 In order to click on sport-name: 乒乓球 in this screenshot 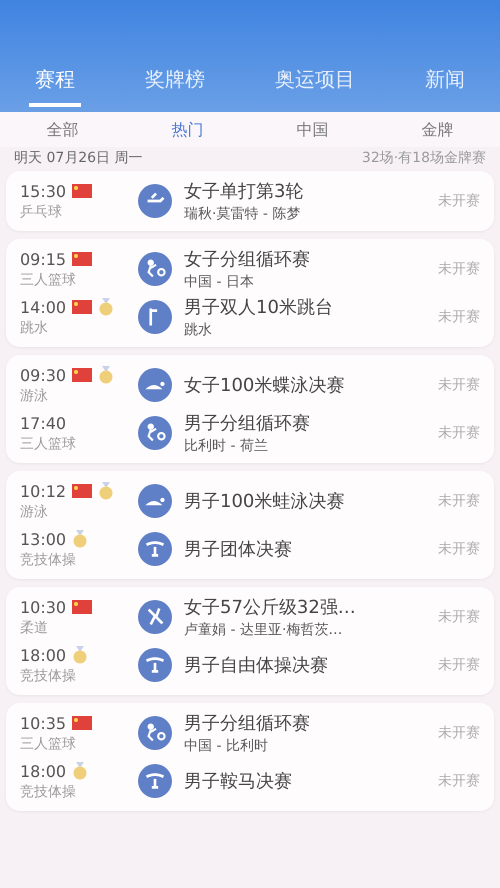, I will do `click(41, 211)`.